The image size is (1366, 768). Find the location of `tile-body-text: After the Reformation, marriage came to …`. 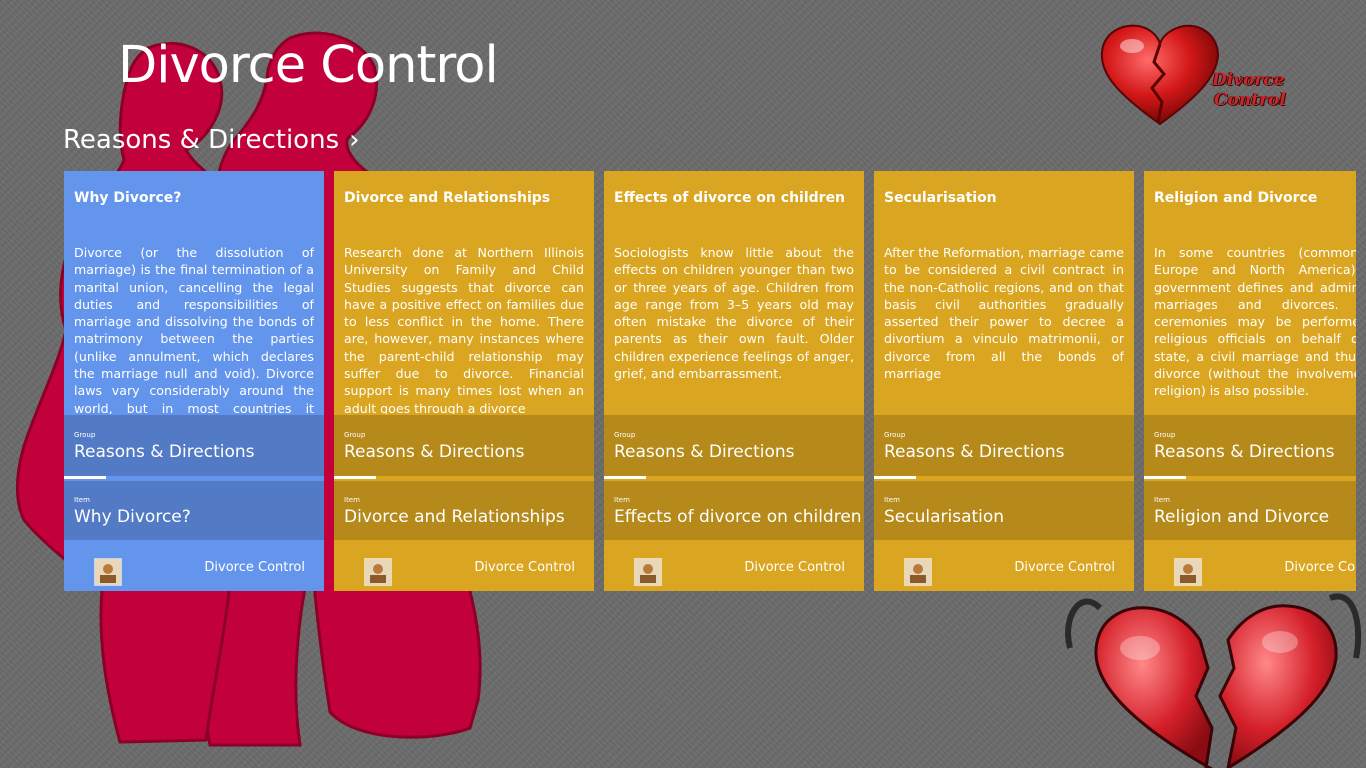

tile-body-text: After the Reformation, marriage came to … is located at coordinates (1004, 313).